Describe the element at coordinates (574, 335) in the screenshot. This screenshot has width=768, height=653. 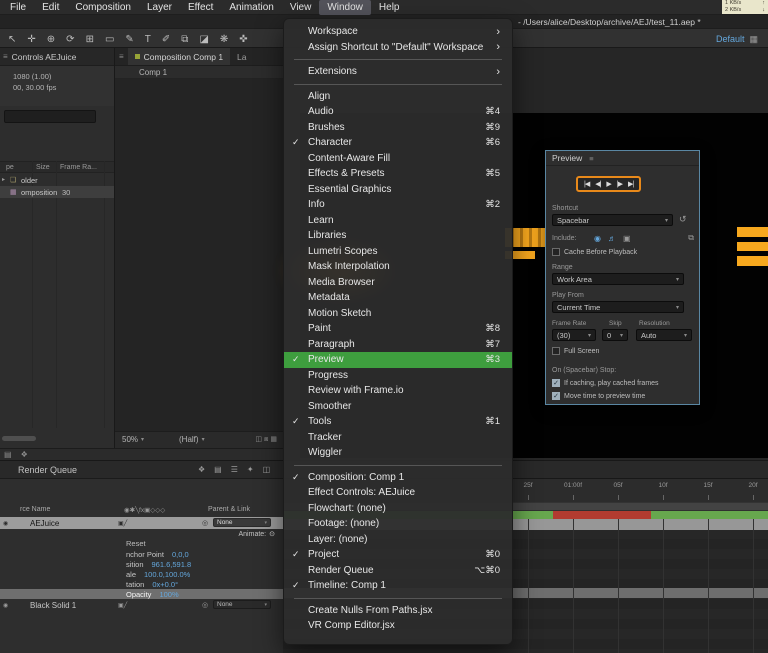
I see `frame-rate-select: (30) ▾` at that location.